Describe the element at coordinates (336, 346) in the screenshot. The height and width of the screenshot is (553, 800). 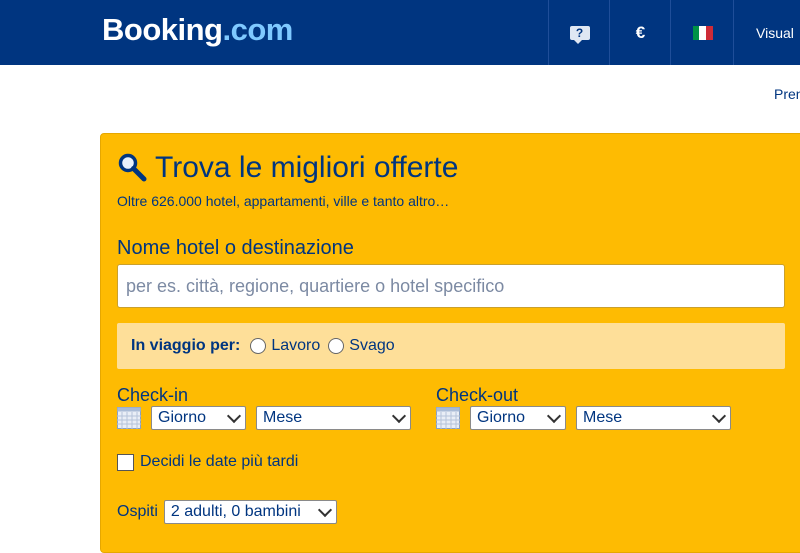
I see `radio-svago-circle` at that location.